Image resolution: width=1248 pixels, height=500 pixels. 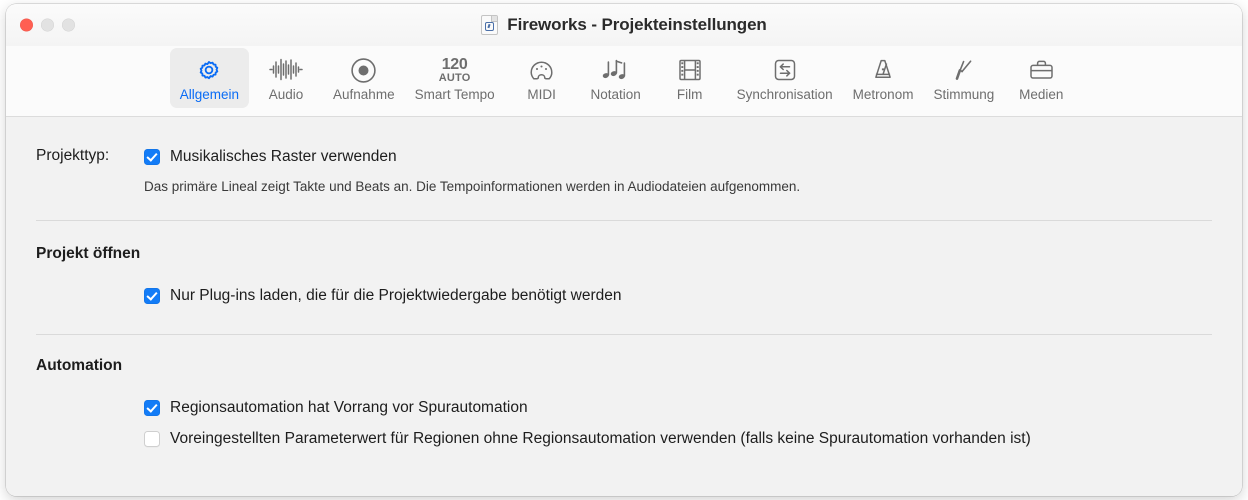 I want to click on minimize-button, so click(x=47, y=25).